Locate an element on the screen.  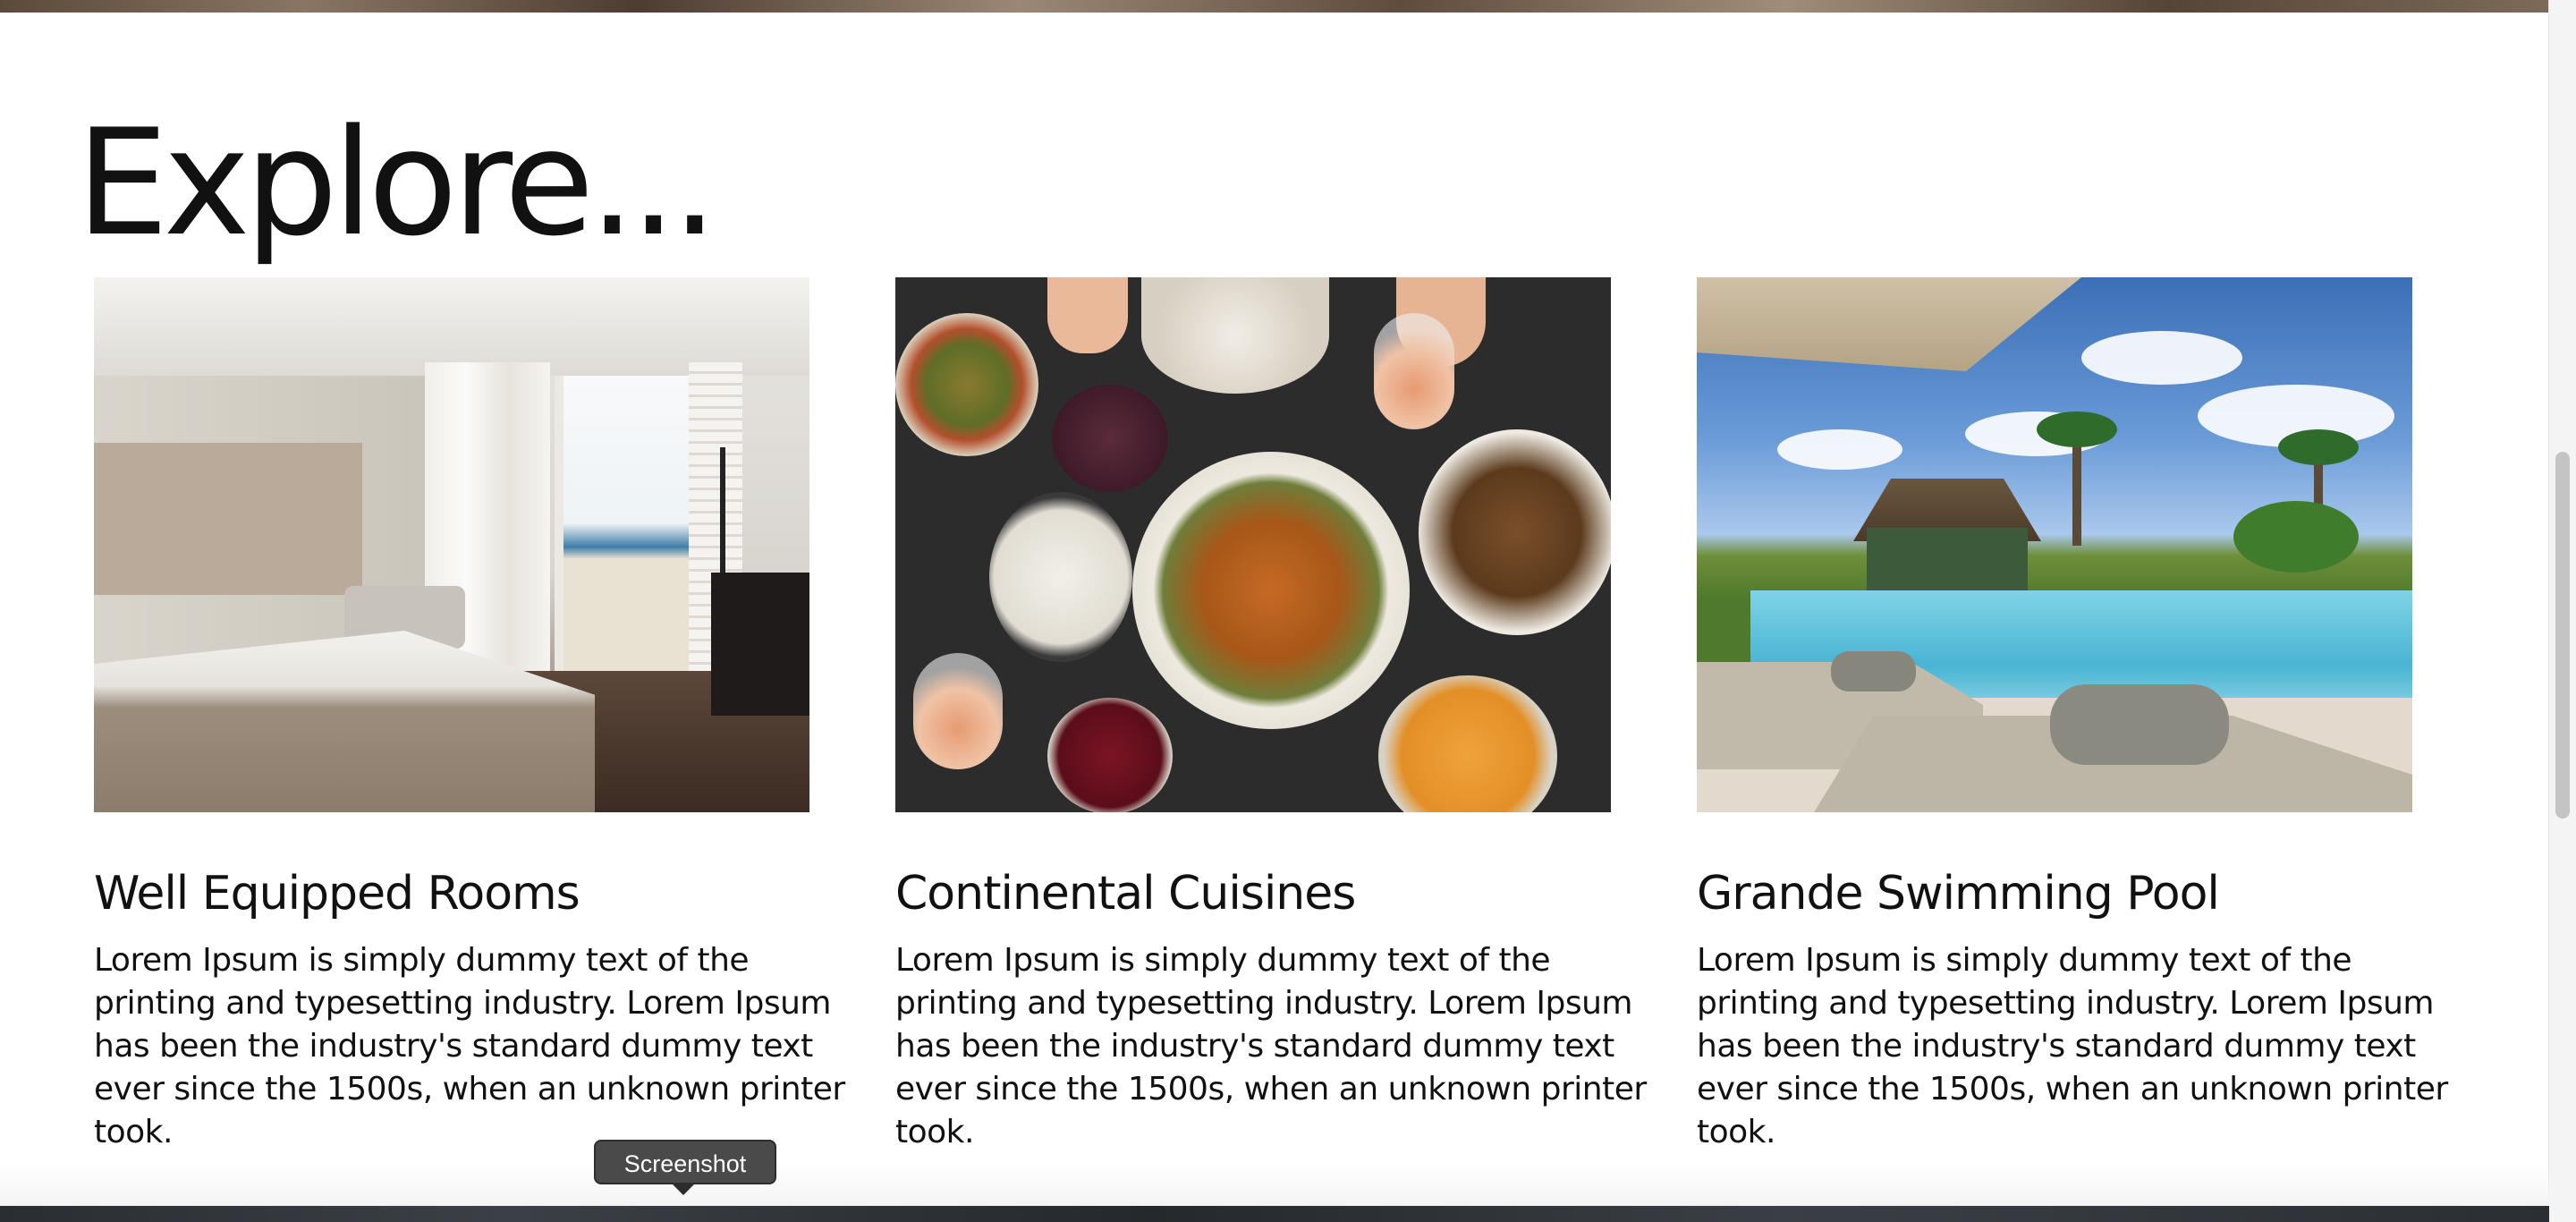
room-photo is located at coordinates (451, 544).